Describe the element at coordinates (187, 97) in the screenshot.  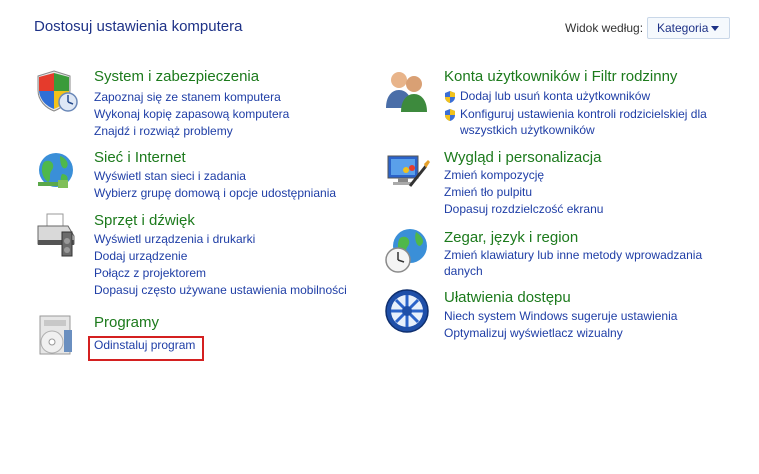
I see `link-check-status: Zapoznaj się ze stanem komputera` at that location.